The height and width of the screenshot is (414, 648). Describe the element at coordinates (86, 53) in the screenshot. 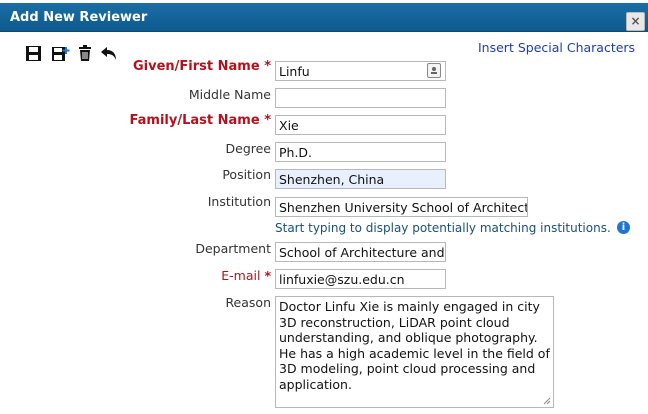

I see `trash-icon` at that location.